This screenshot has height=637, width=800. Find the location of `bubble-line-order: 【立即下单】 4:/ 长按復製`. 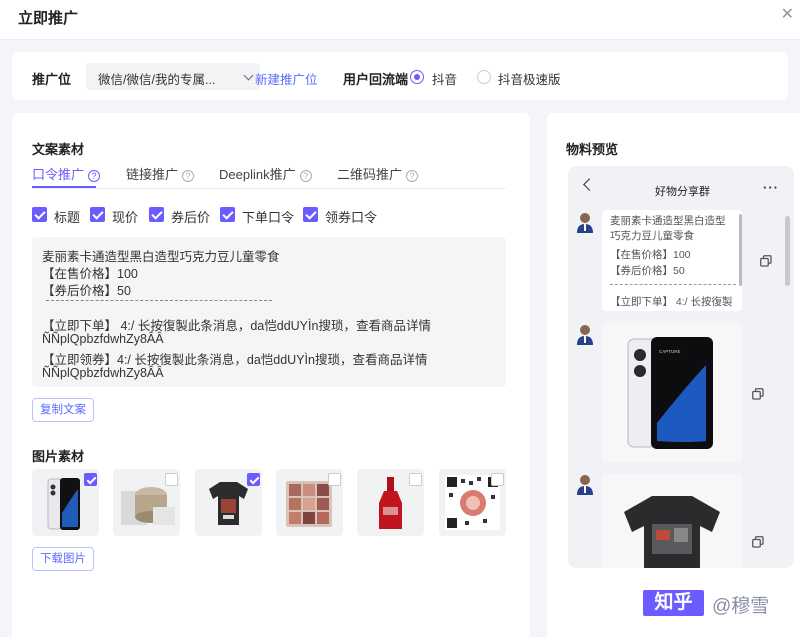

bubble-line-order: 【立即下单】 4:/ 长按復製 is located at coordinates (671, 302).